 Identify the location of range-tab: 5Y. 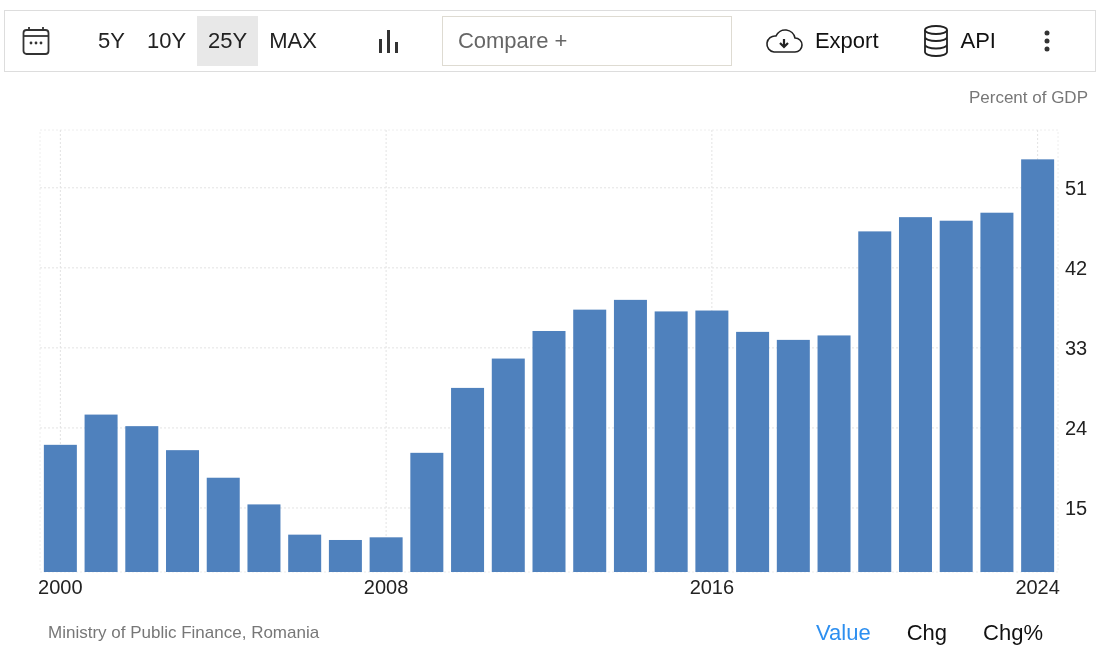
(111, 41).